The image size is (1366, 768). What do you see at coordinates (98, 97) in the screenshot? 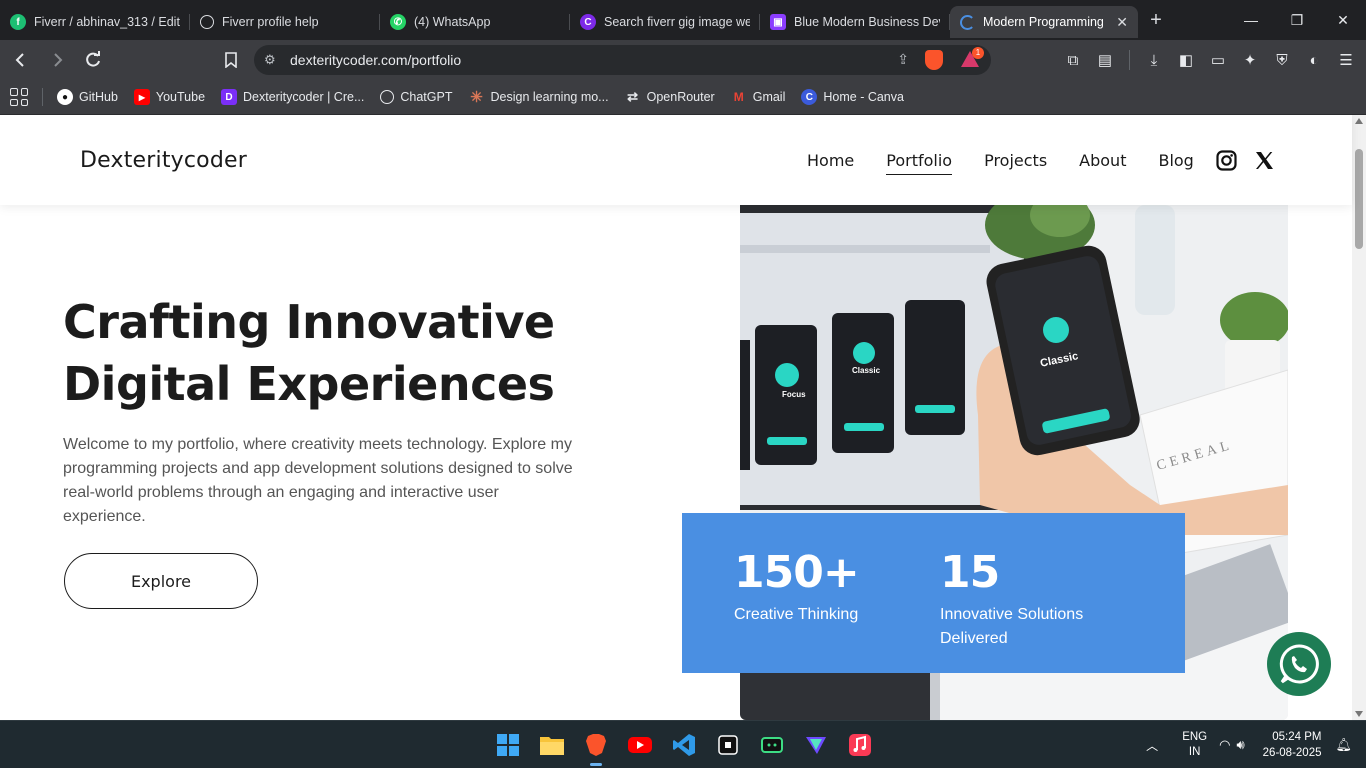
I see `bookmark-label: GitHub` at bounding box center [98, 97].